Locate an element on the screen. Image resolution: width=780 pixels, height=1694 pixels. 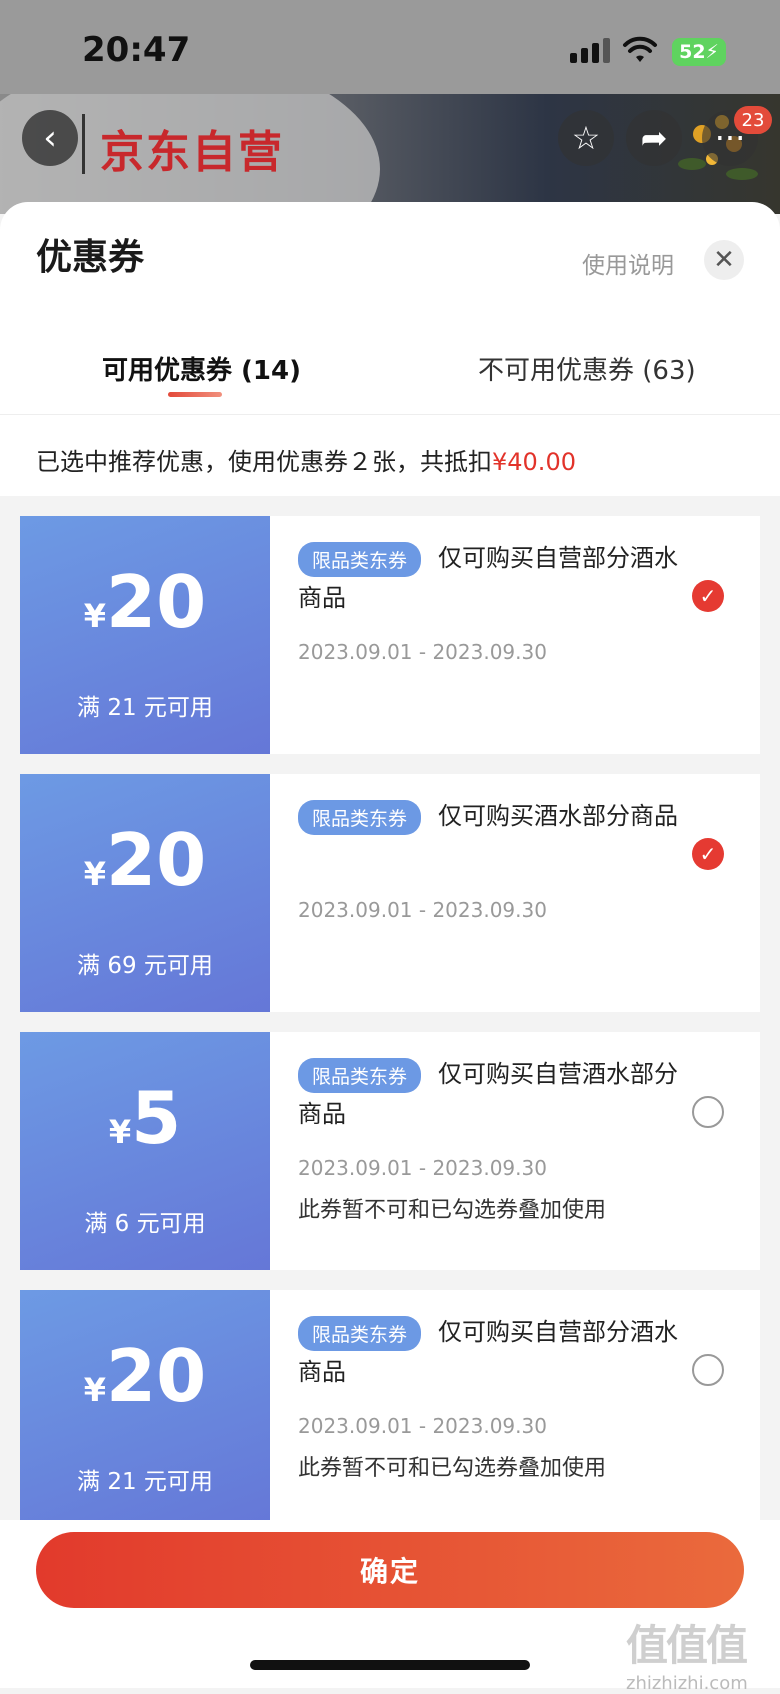
footer-bar: 确定 值值值 zhizhizhi.com is located at coordinates (390, 1607).